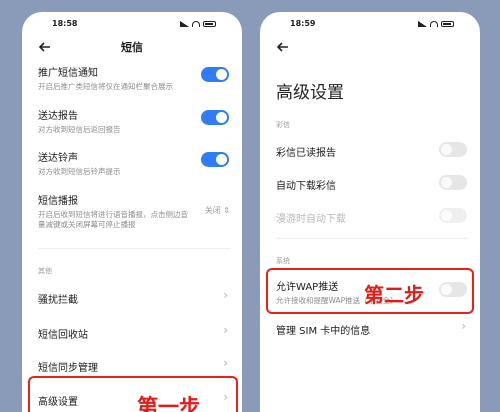 The image size is (500, 412). What do you see at coordinates (132, 26) in the screenshot?
I see `status-bar: 18:58` at bounding box center [132, 26].